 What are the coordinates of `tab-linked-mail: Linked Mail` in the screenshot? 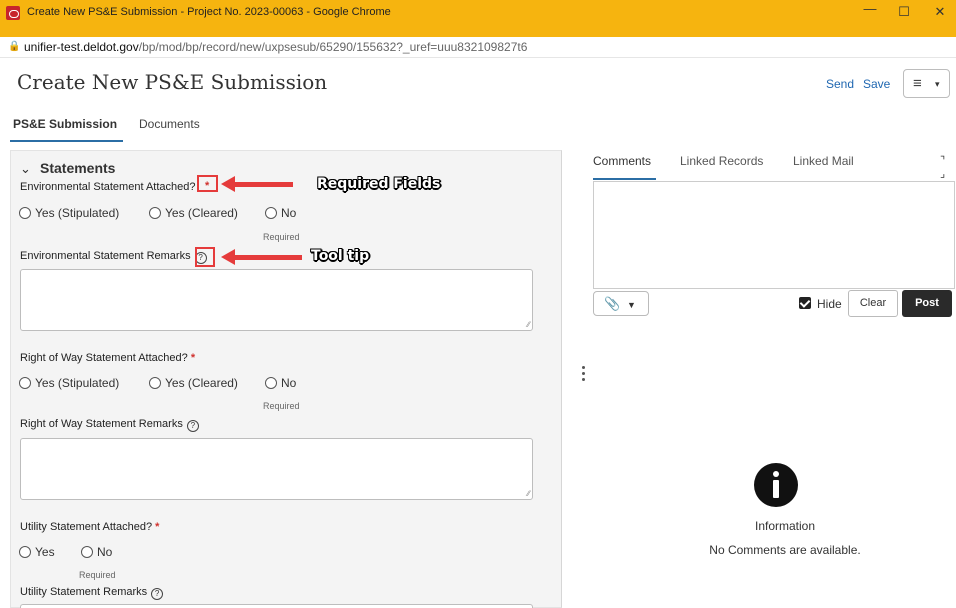 It's located at (823, 161).